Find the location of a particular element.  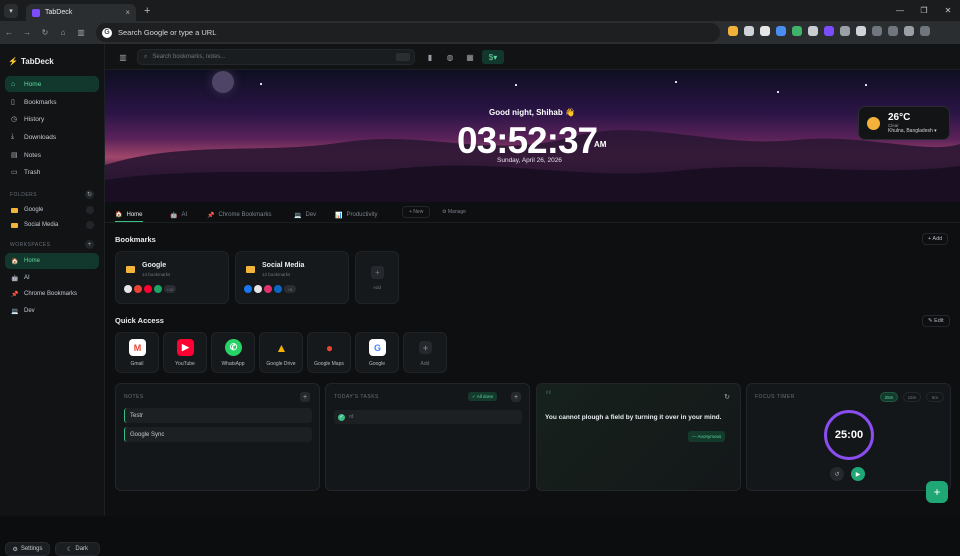

close-tab-icon: × is located at coordinates (127, 12).